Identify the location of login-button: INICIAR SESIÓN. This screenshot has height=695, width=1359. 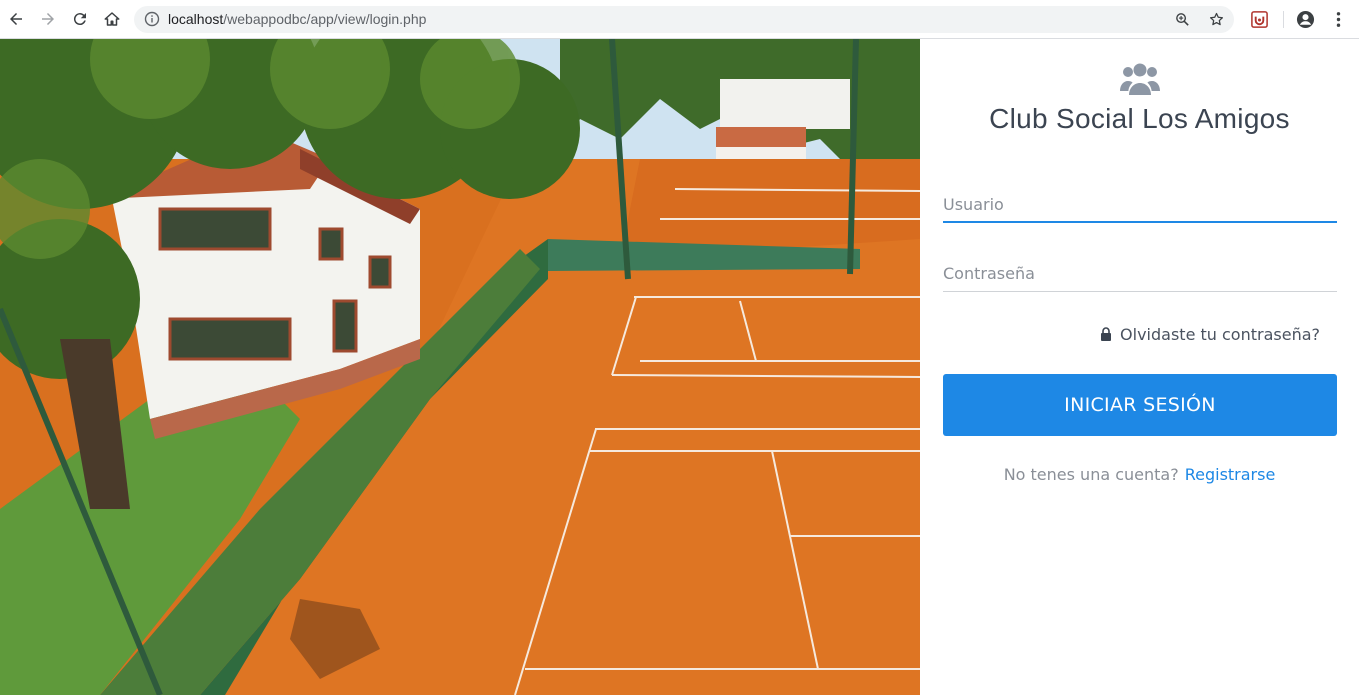
(1140, 405).